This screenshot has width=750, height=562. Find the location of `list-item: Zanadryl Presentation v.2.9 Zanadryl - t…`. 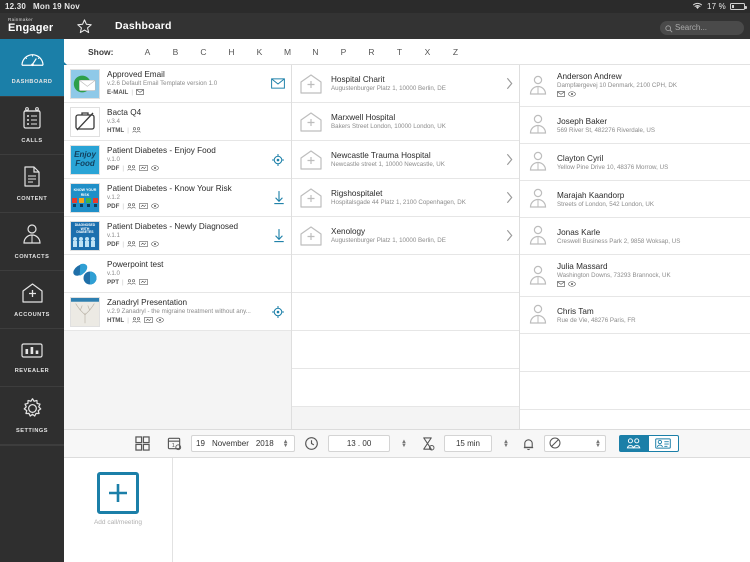

list-item: Zanadryl Presentation v.2.9 Zanadryl - t… is located at coordinates (177, 312).